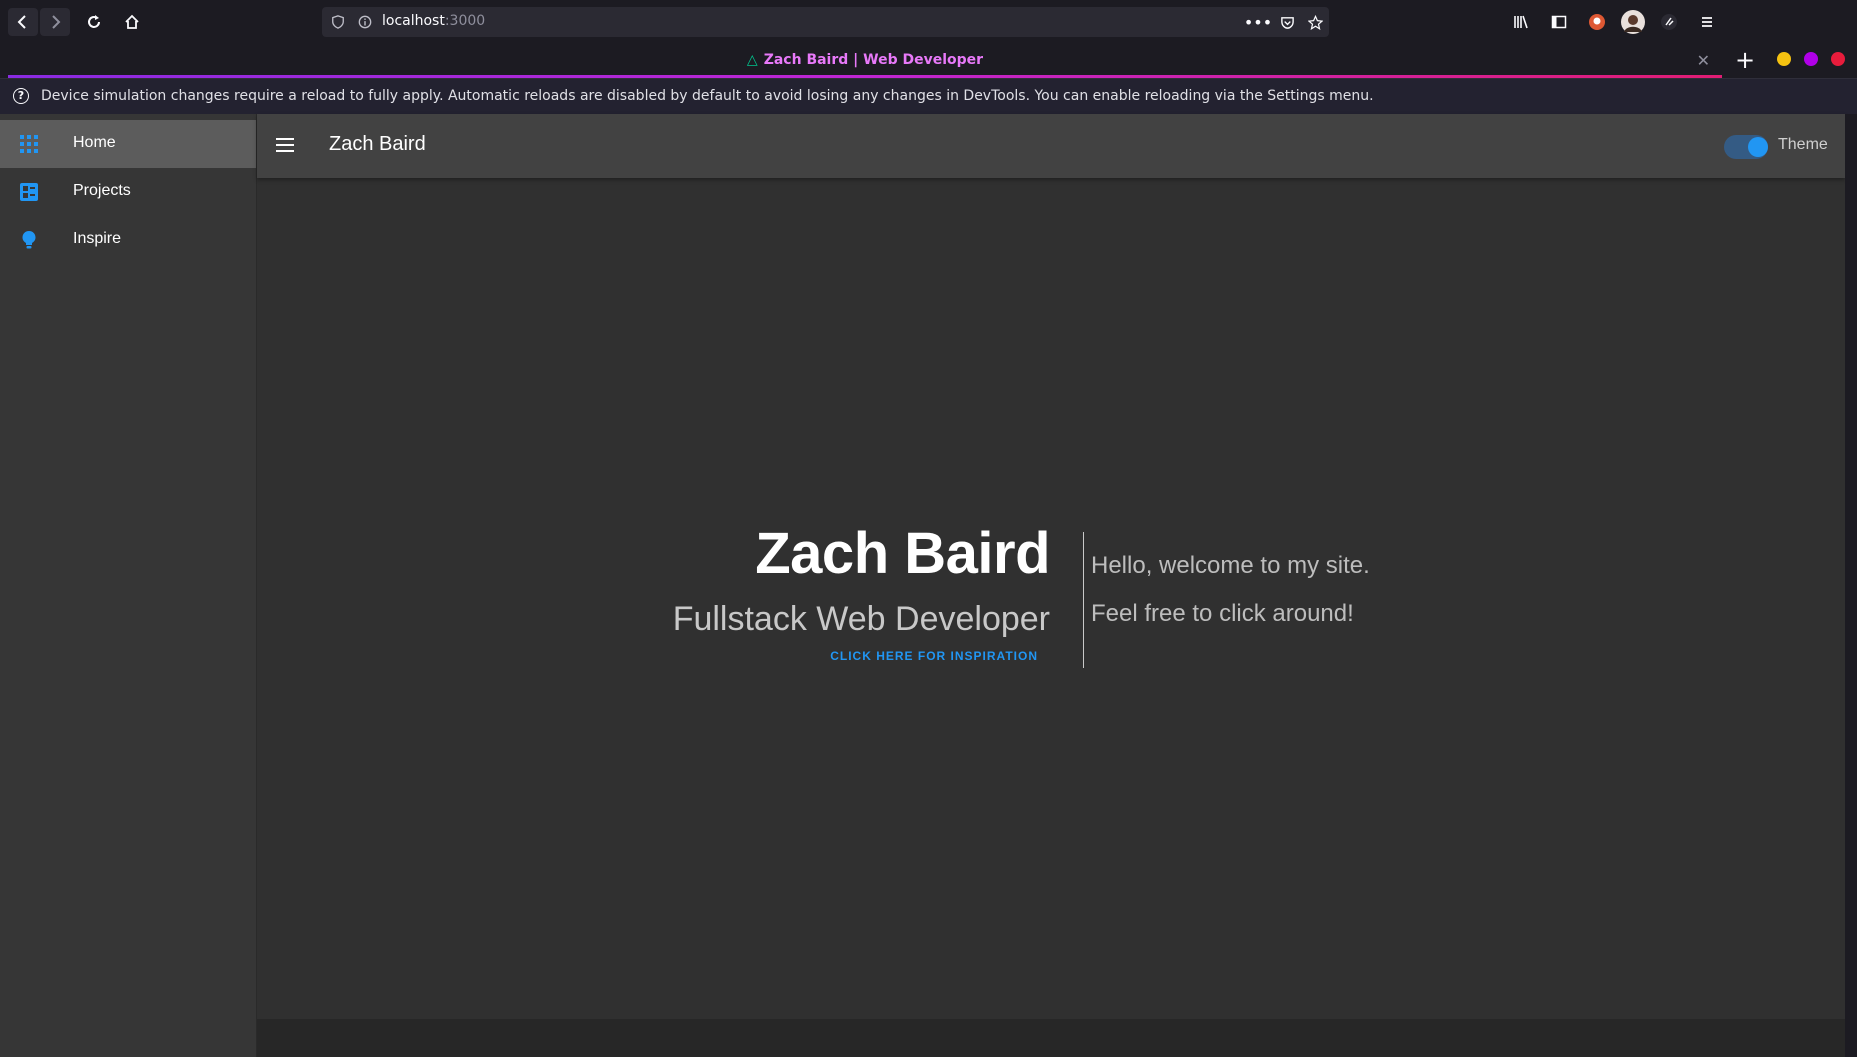 This screenshot has width=1857, height=1057. I want to click on library-icon, so click(1521, 22).